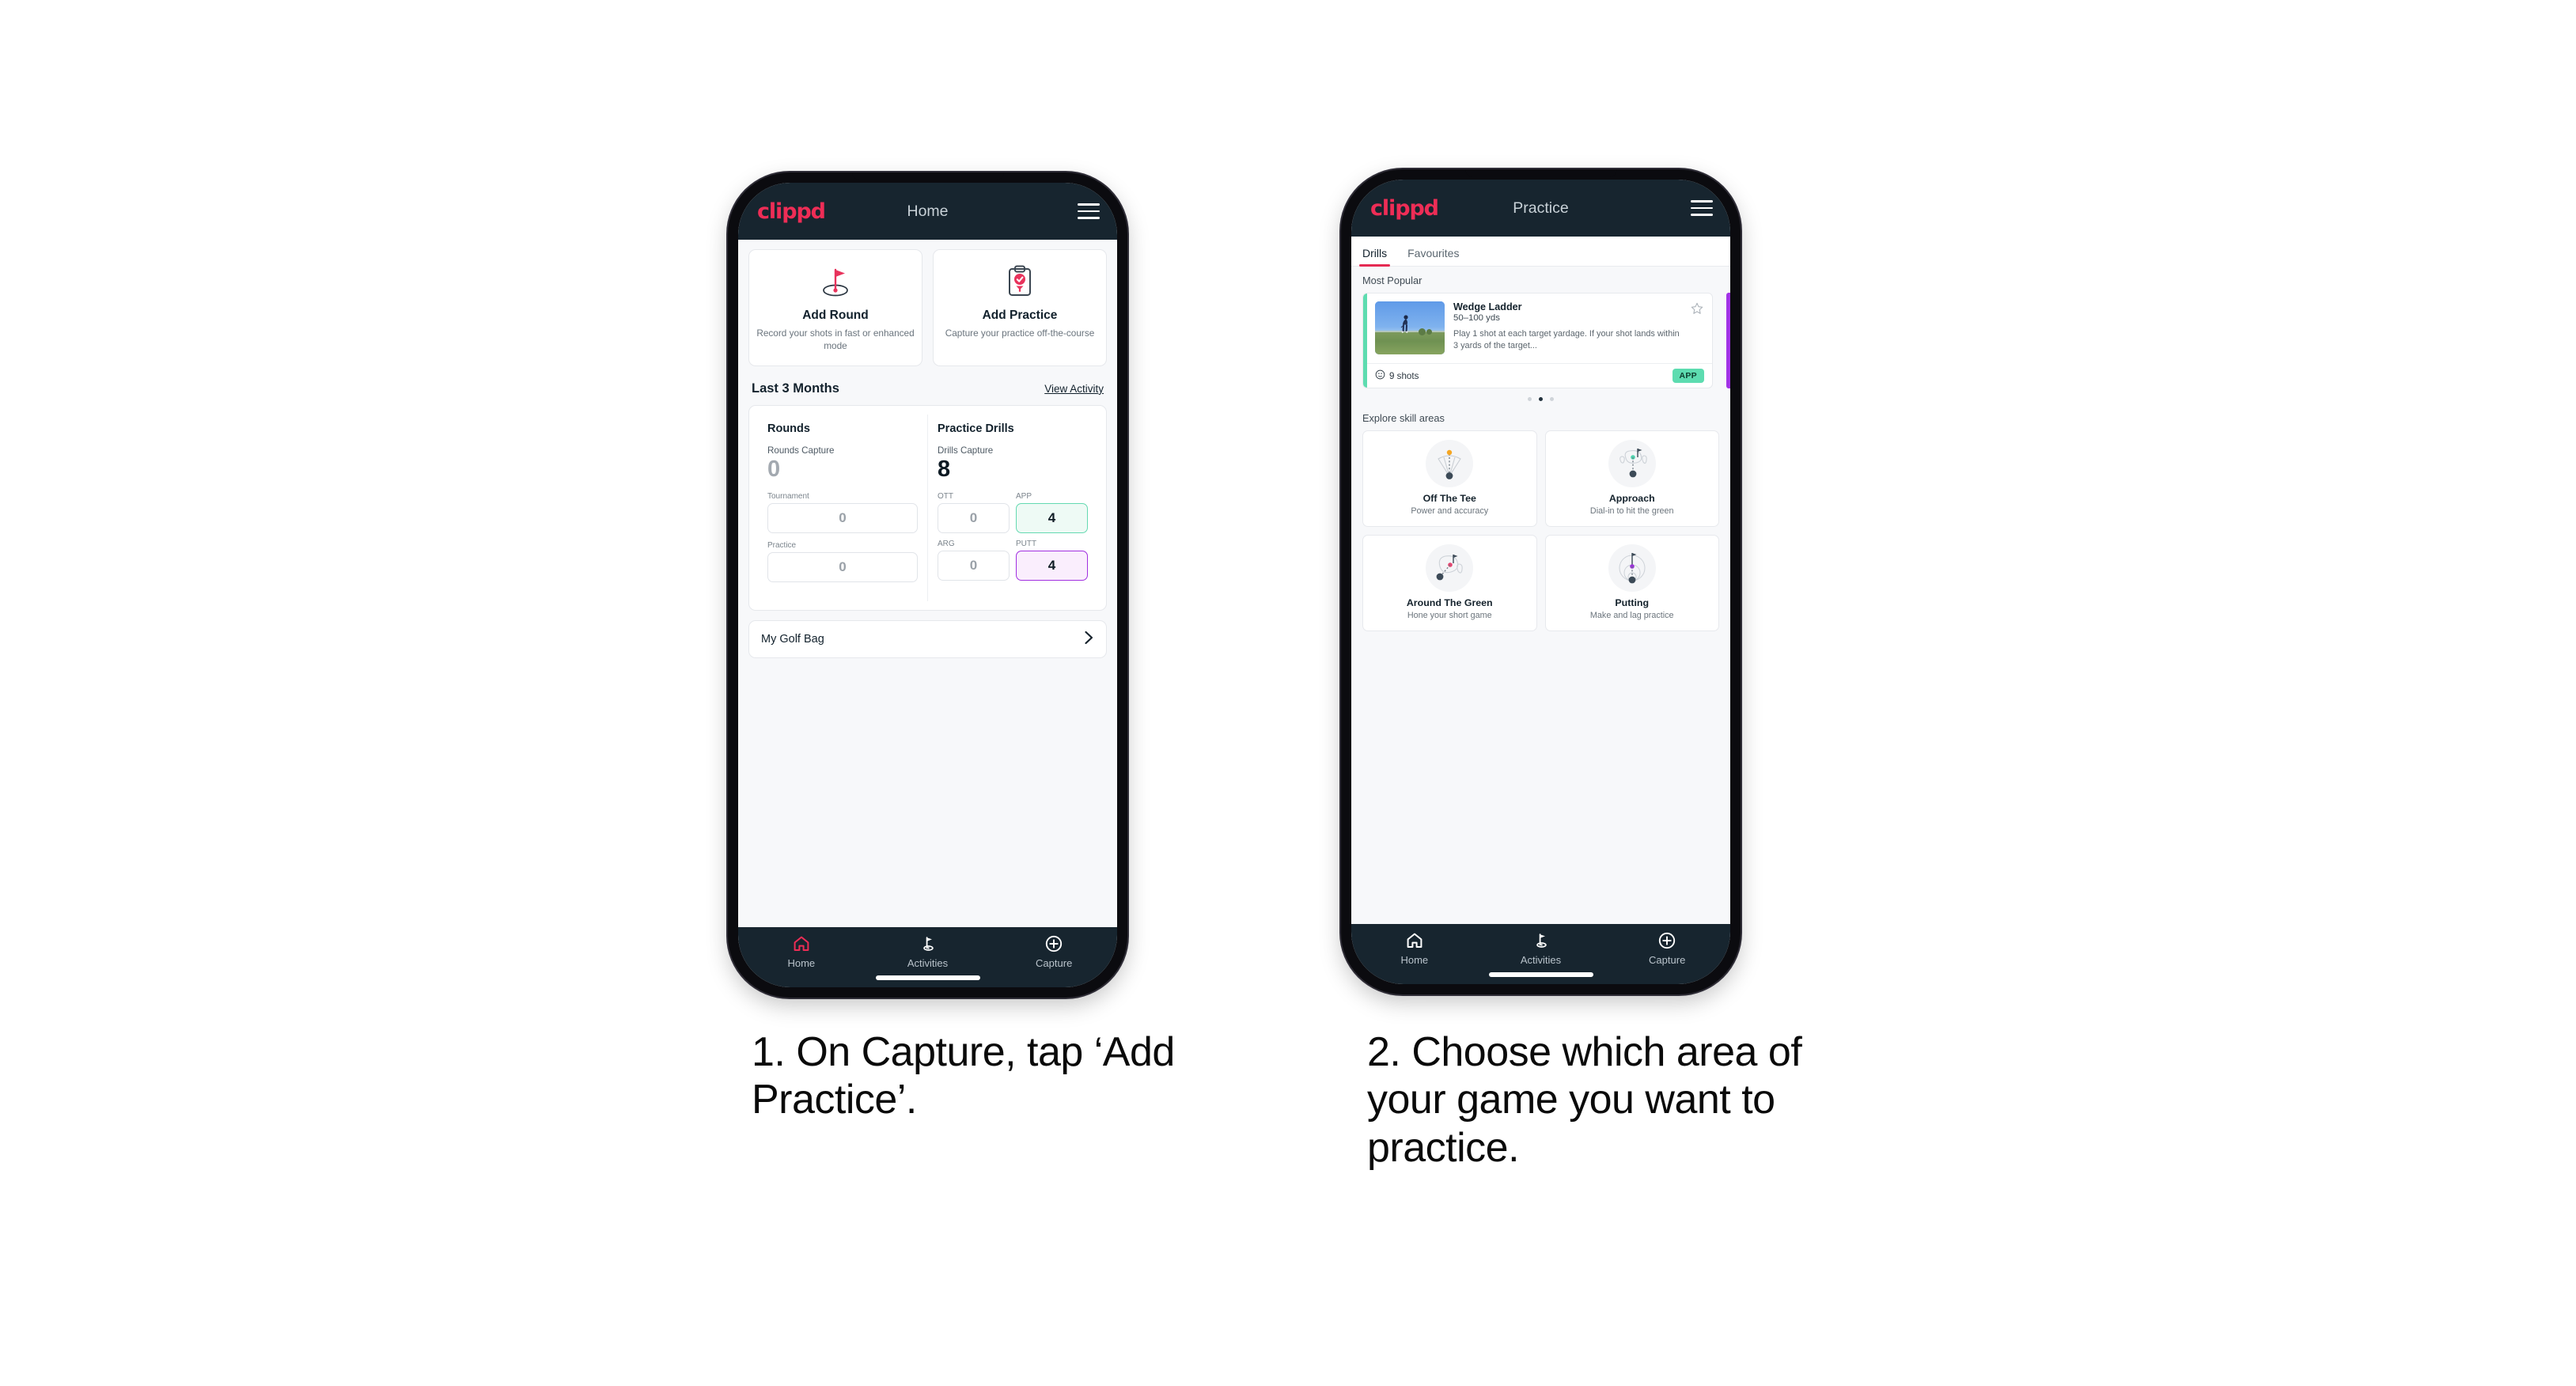 Image resolution: width=2576 pixels, height=1386 pixels. What do you see at coordinates (1052, 518) in the screenshot?
I see `app-value: 4` at bounding box center [1052, 518].